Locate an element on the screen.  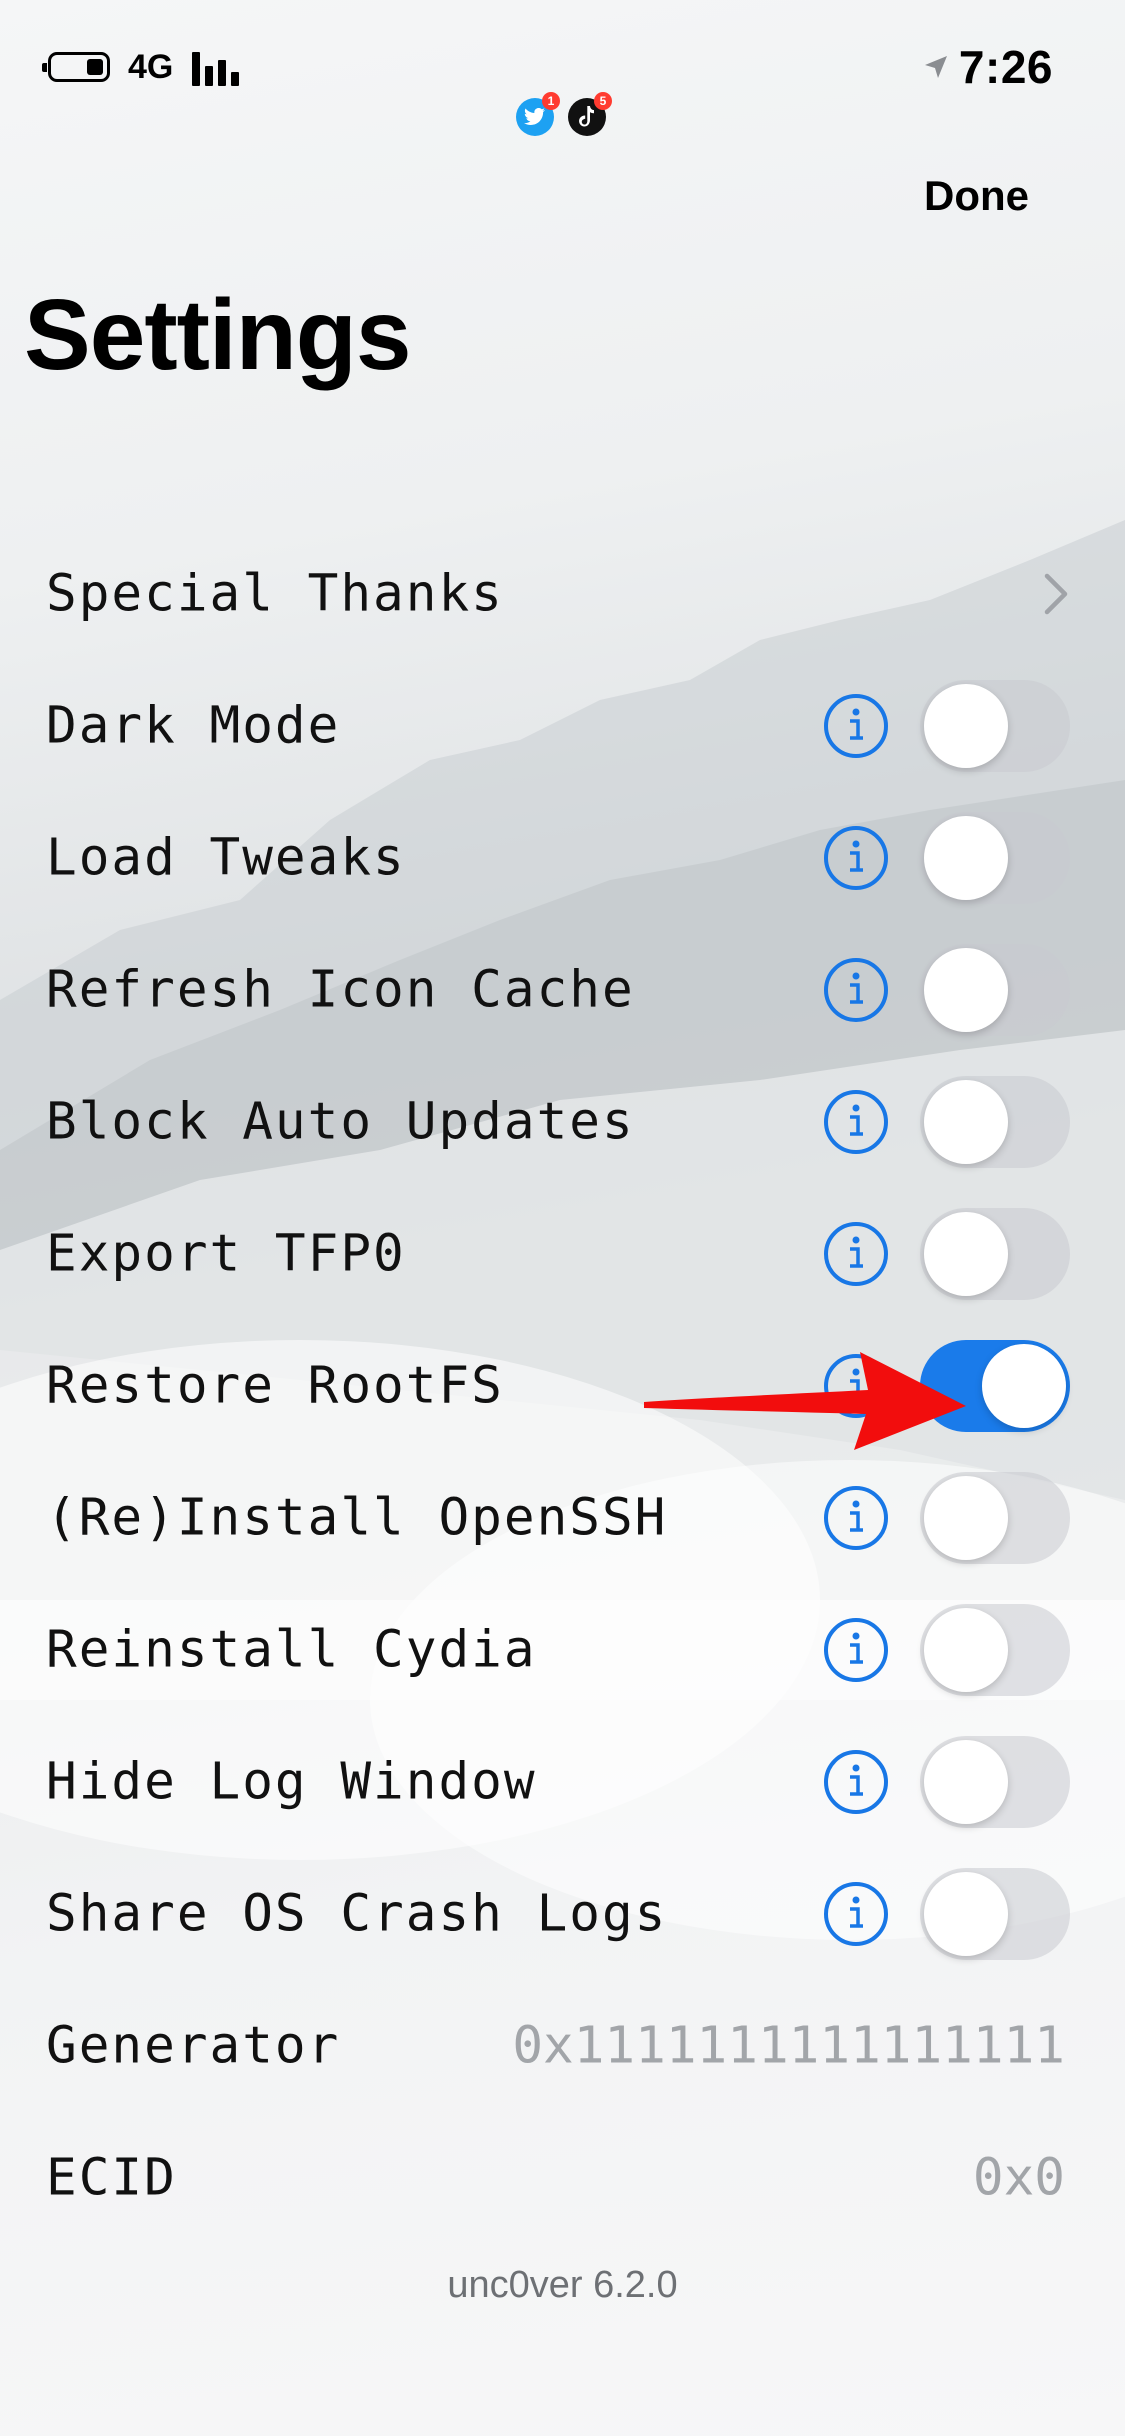
page-title: Settings is located at coordinates (217, 335).